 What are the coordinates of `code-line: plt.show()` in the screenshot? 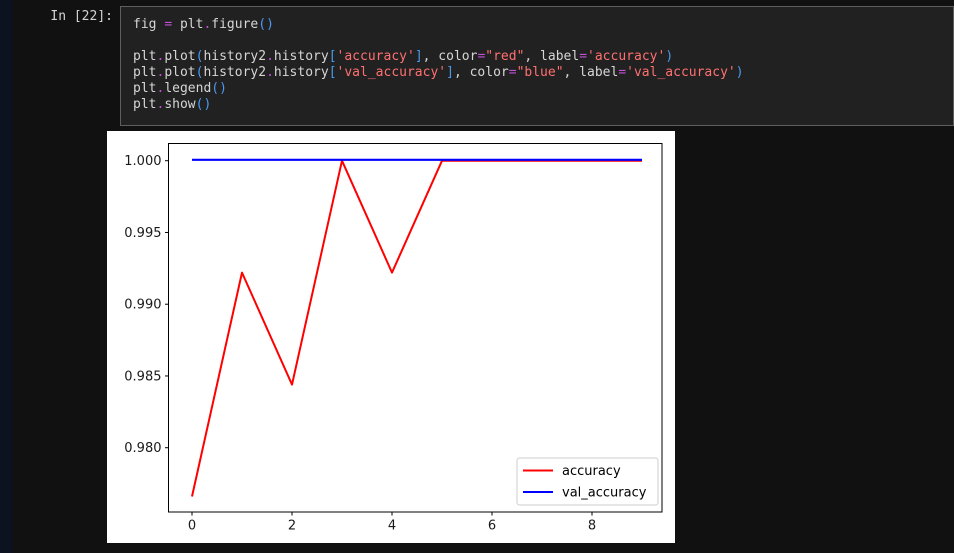 It's located at (172, 104).